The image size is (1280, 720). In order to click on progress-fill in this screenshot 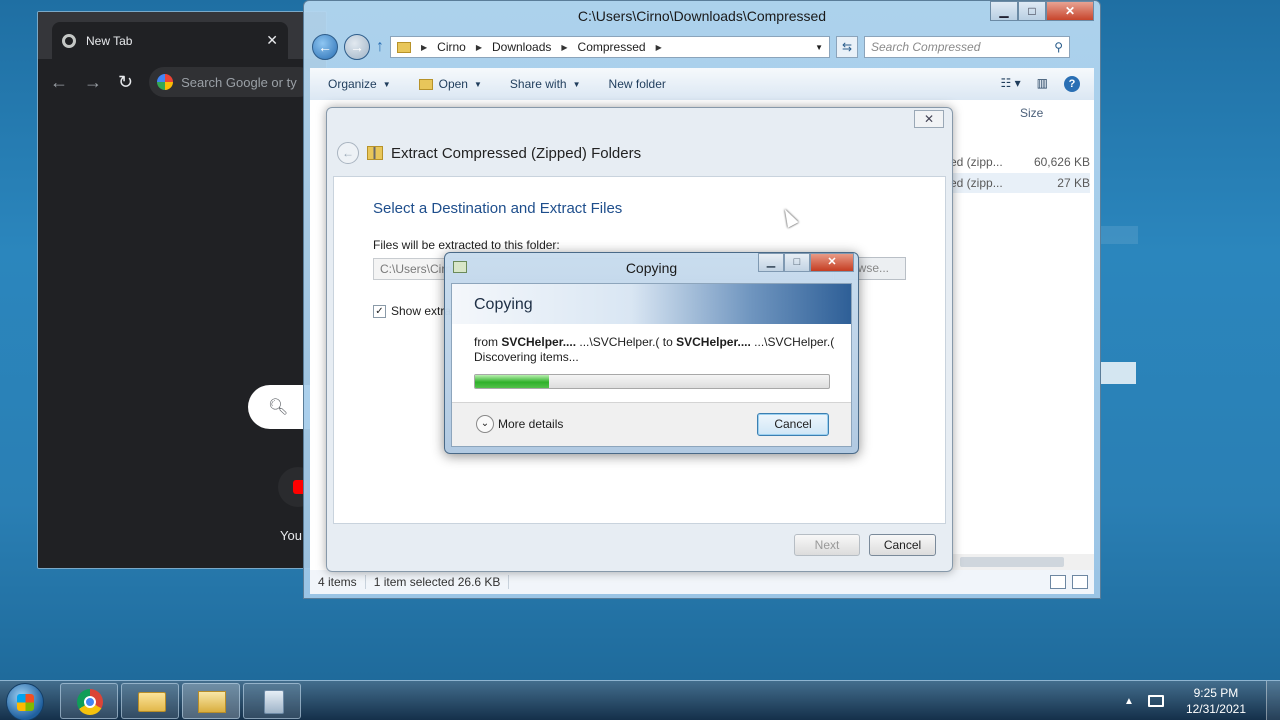, I will do `click(512, 381)`.